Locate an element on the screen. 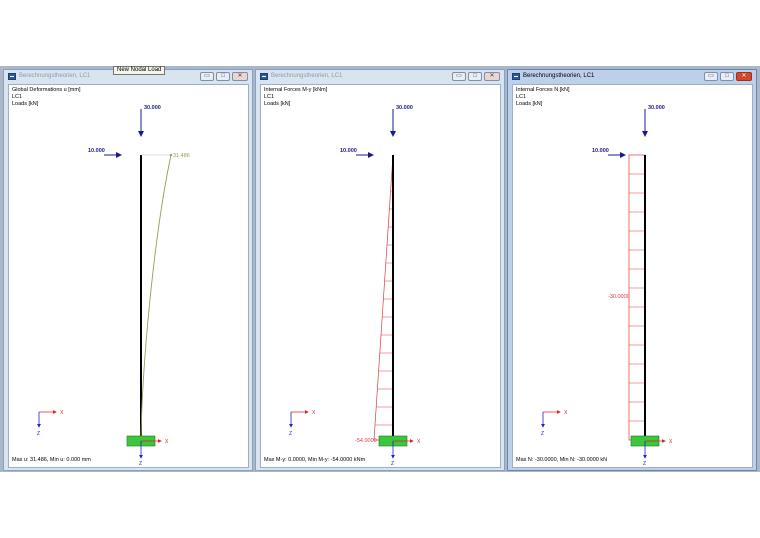 The image size is (760, 538). result-type: Internal Forces N [kN] is located at coordinates (543, 90).